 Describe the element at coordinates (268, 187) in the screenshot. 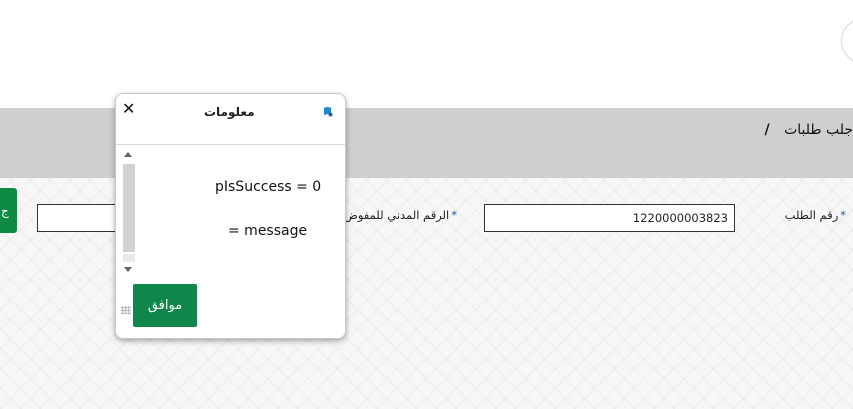

I see `dialog-message-line: pIsSuccess = 0` at that location.